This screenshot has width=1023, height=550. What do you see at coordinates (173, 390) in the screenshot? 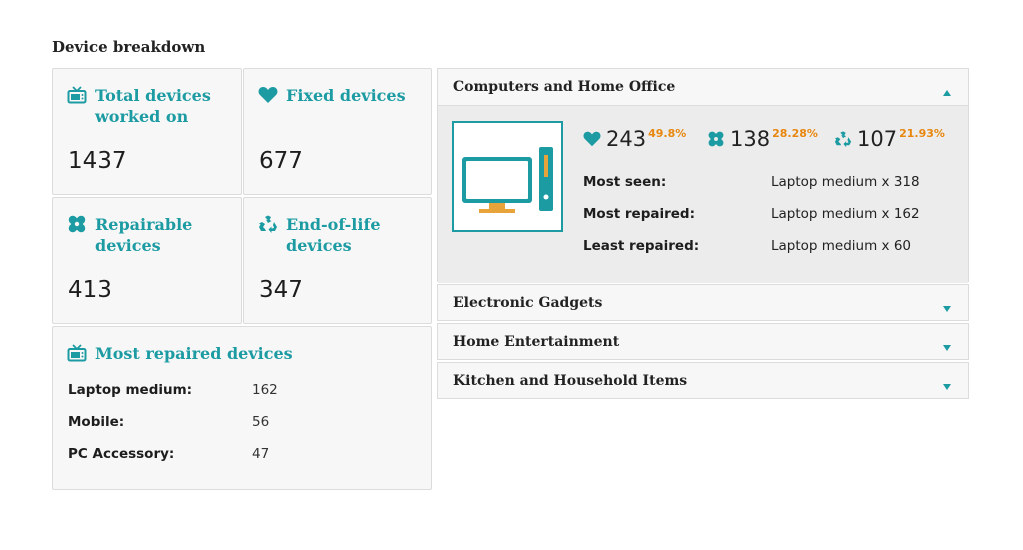
I see `list-item: Laptop medium: 162` at bounding box center [173, 390].